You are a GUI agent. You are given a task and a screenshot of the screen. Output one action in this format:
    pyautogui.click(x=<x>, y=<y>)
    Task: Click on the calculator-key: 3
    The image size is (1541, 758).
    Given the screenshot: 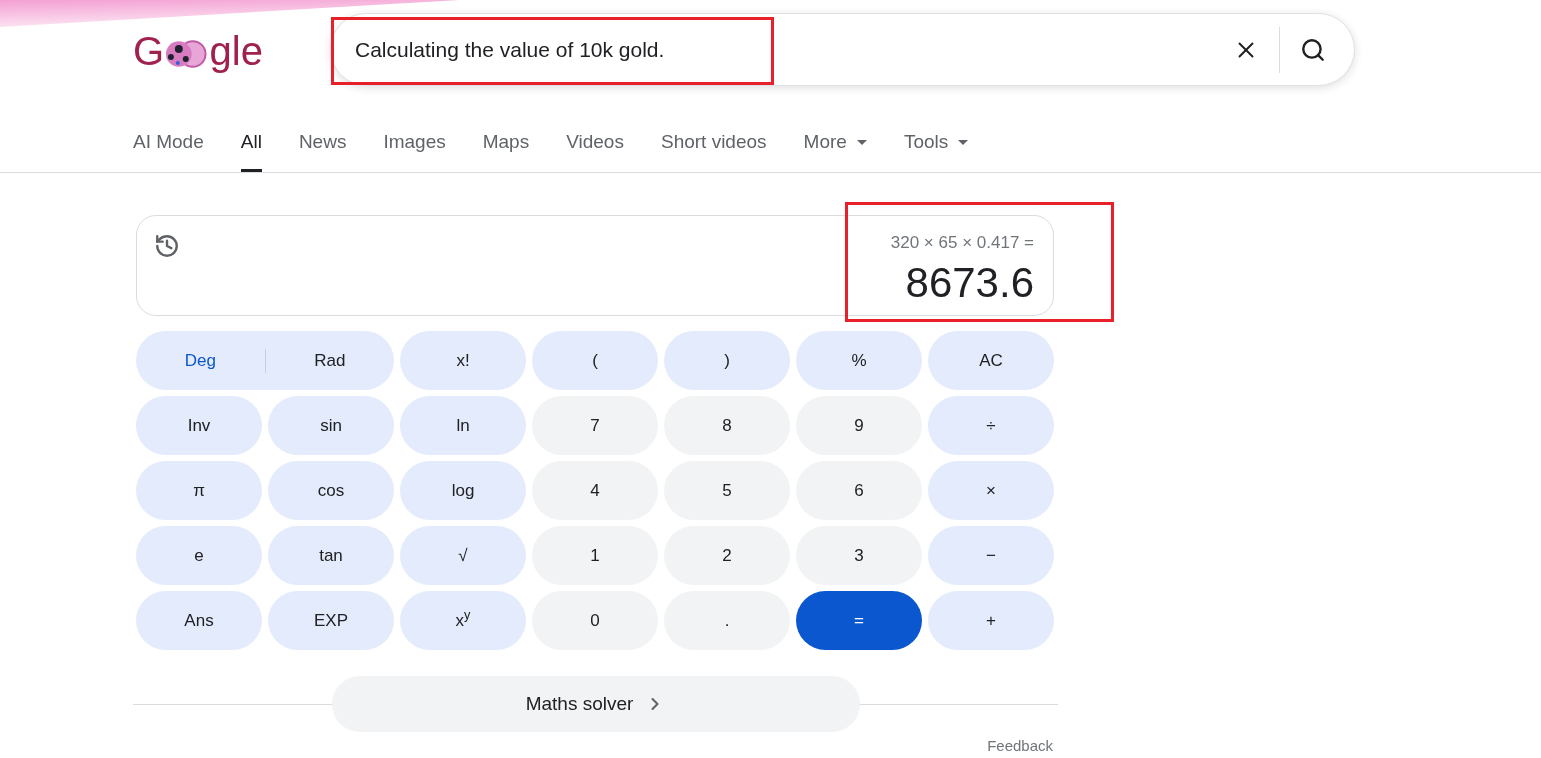 What is the action you would take?
    pyautogui.click(x=859, y=555)
    